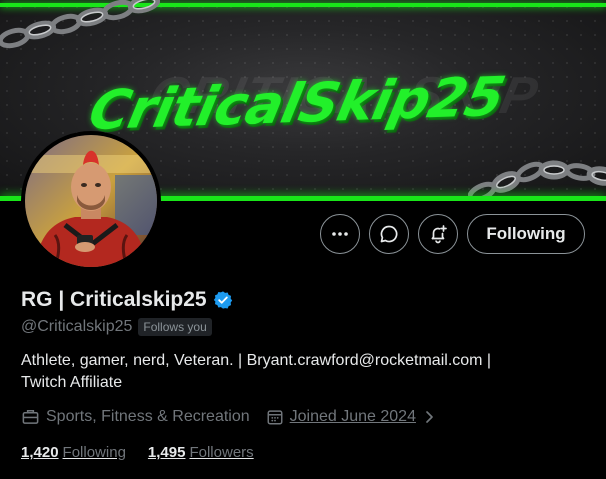  I want to click on message-bubble-icon, so click(389, 234).